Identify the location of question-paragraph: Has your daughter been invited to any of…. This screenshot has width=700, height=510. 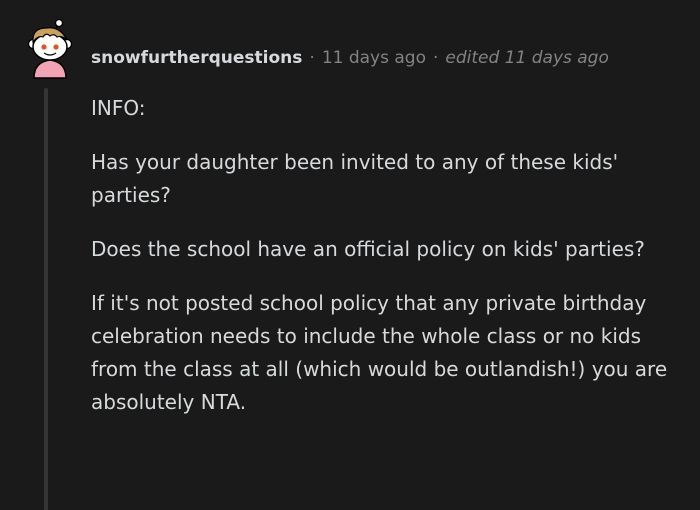
(355, 178).